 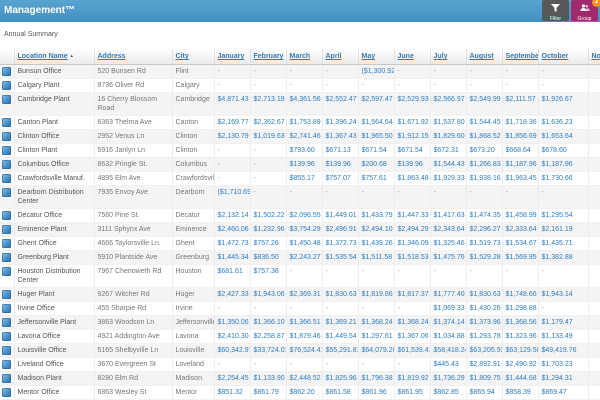 What do you see at coordinates (340, 322) in the screenshot?
I see `month-value-cell: $1,369.21` at bounding box center [340, 322].